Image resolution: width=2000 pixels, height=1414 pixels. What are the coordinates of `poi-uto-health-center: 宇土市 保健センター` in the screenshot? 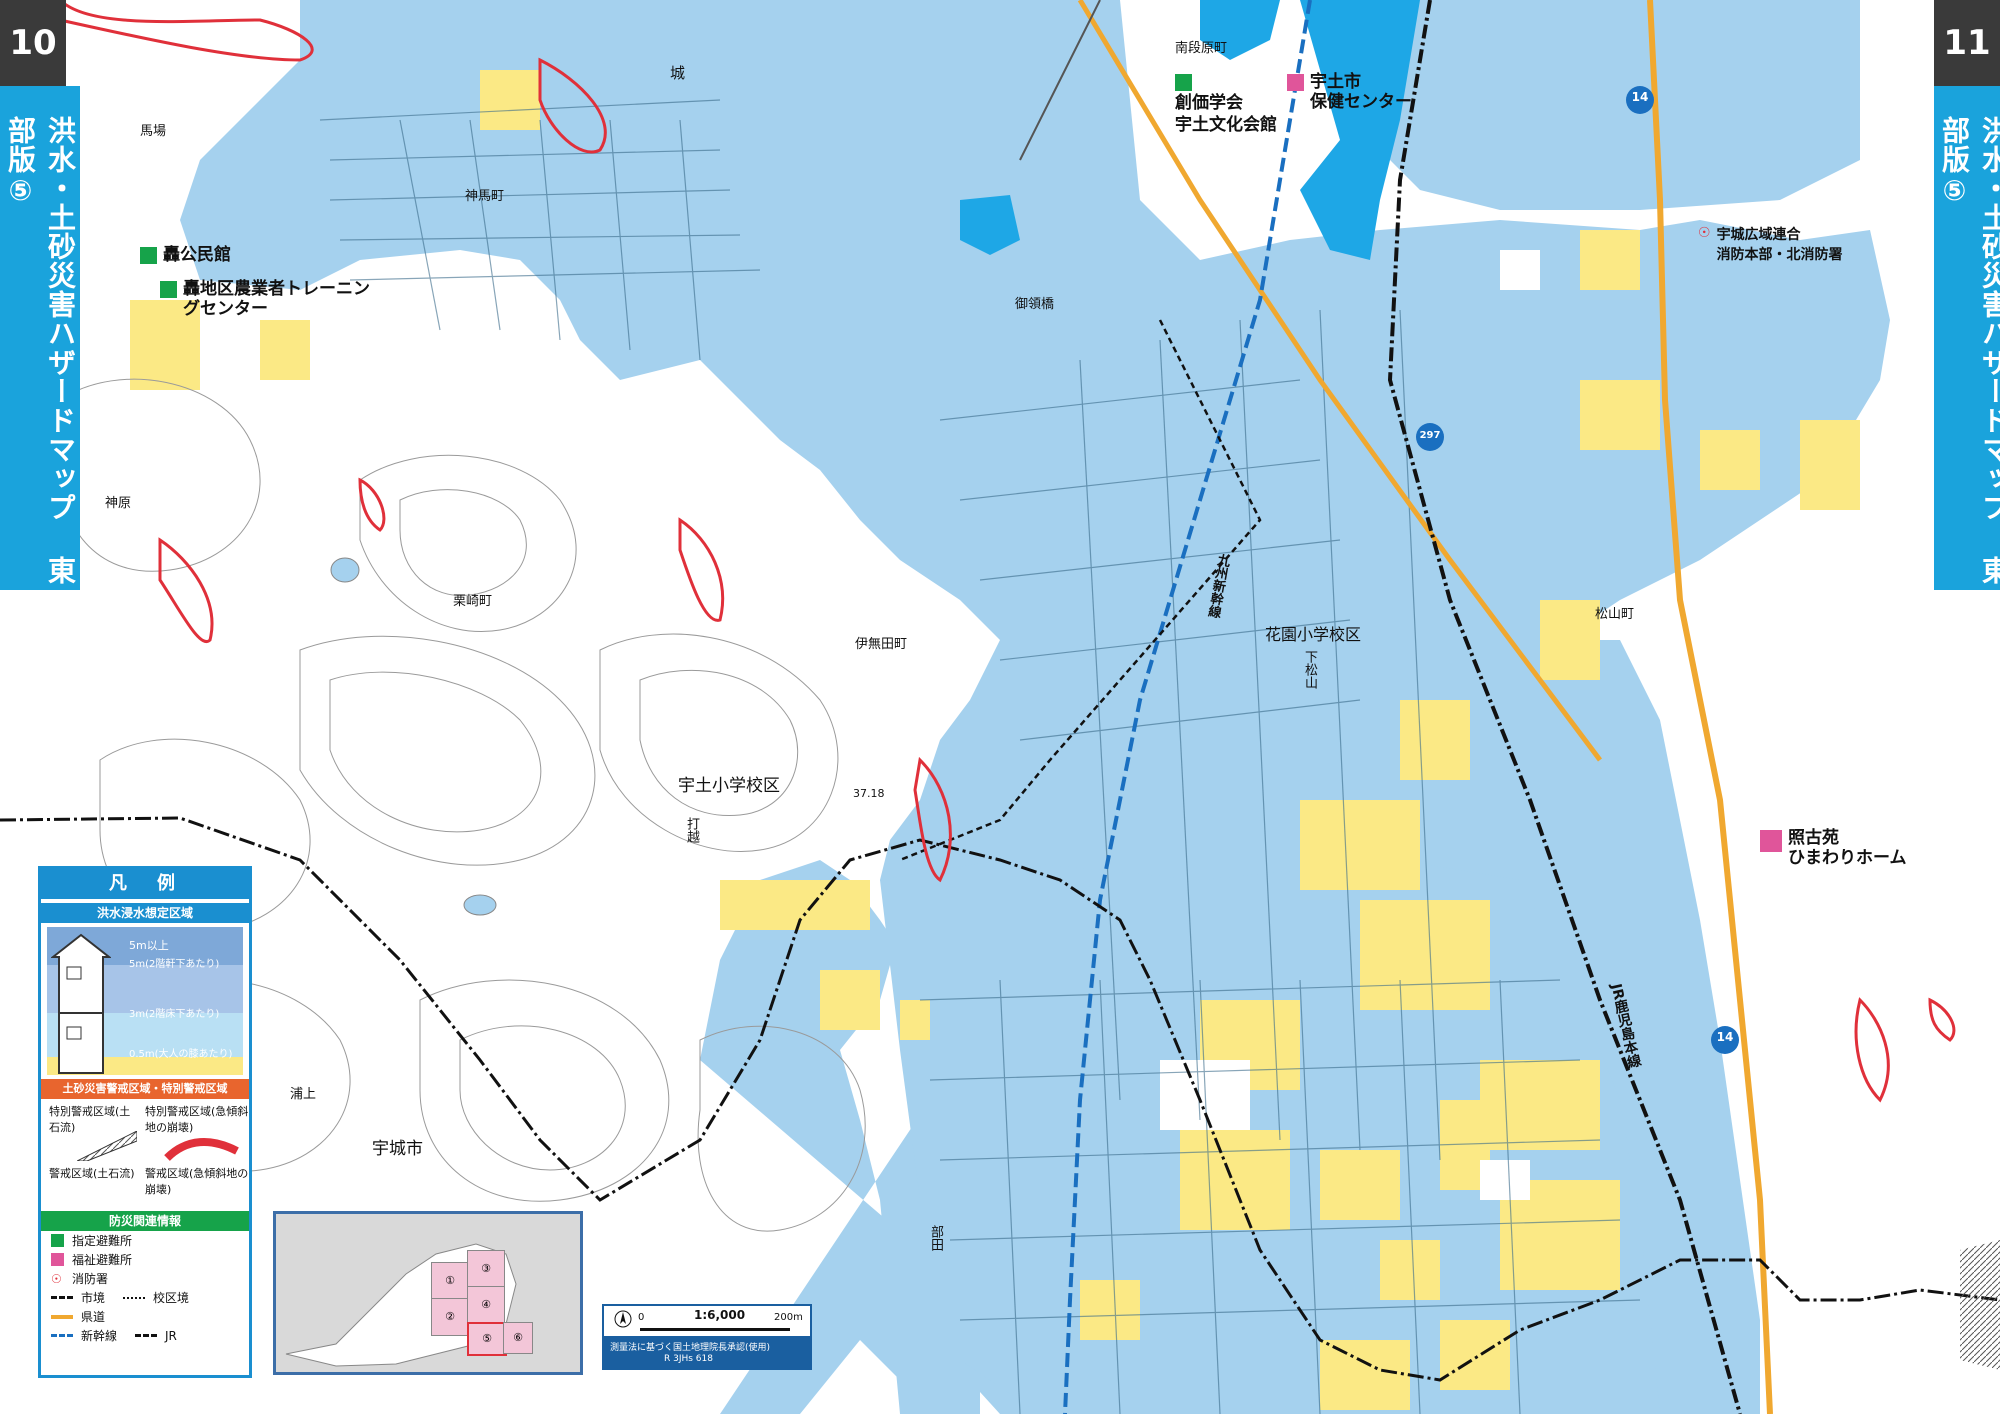 It's located at (1349, 92).